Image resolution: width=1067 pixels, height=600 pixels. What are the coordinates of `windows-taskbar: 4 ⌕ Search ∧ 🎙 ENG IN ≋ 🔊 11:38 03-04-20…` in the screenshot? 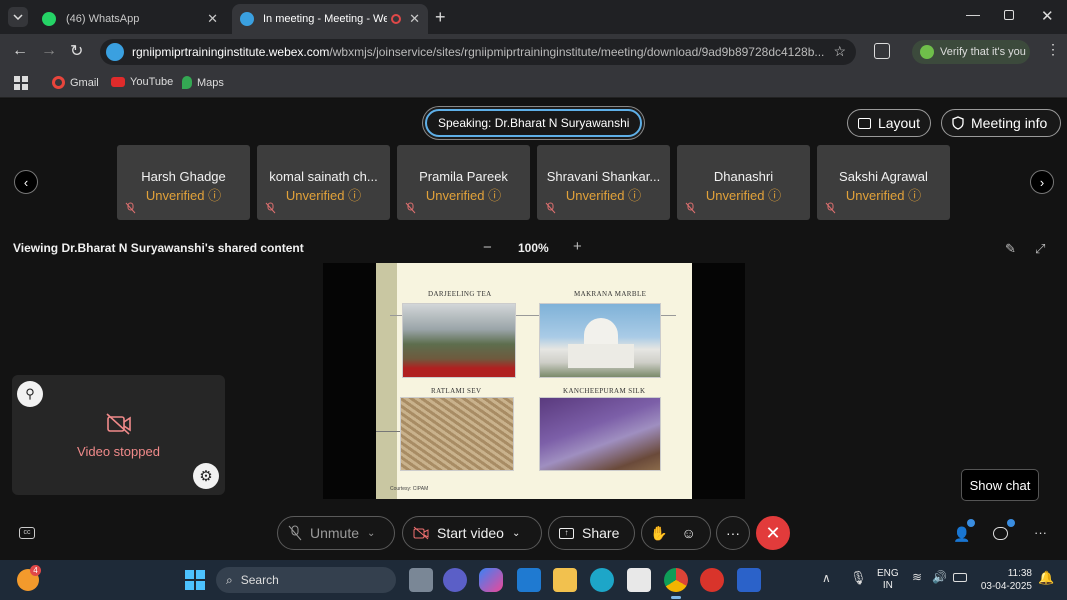 It's located at (533, 580).